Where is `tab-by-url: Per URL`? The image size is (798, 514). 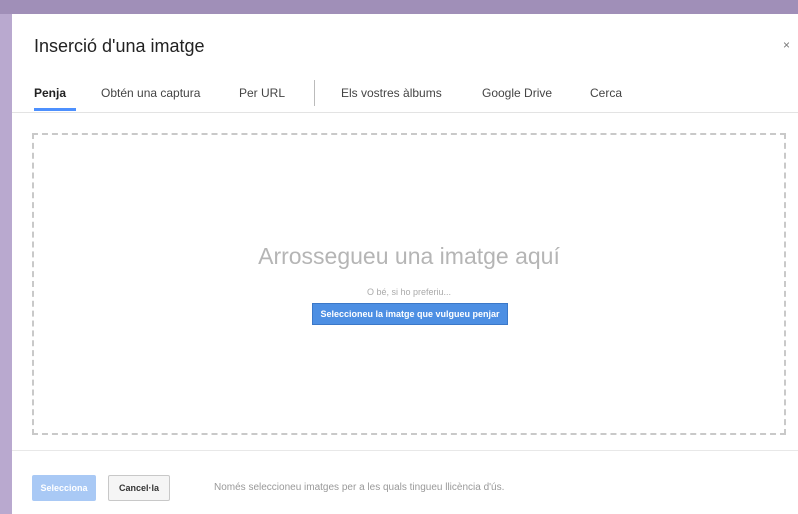 tab-by-url: Per URL is located at coordinates (262, 93).